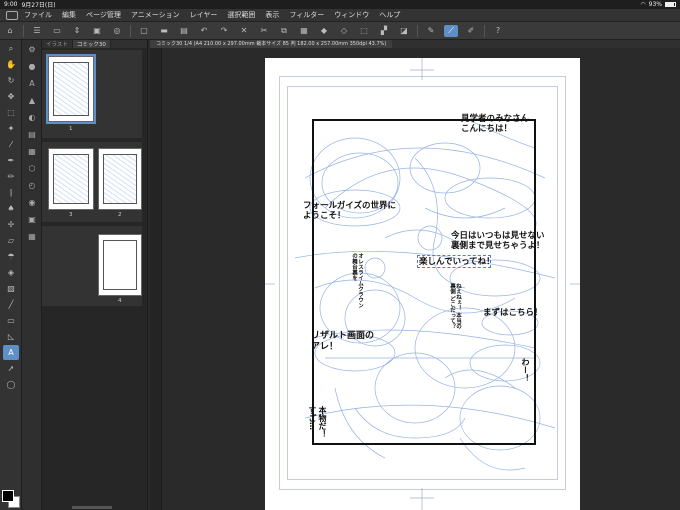 This screenshot has height=510, width=680. I want to click on menu-edit: 編集, so click(69, 15).